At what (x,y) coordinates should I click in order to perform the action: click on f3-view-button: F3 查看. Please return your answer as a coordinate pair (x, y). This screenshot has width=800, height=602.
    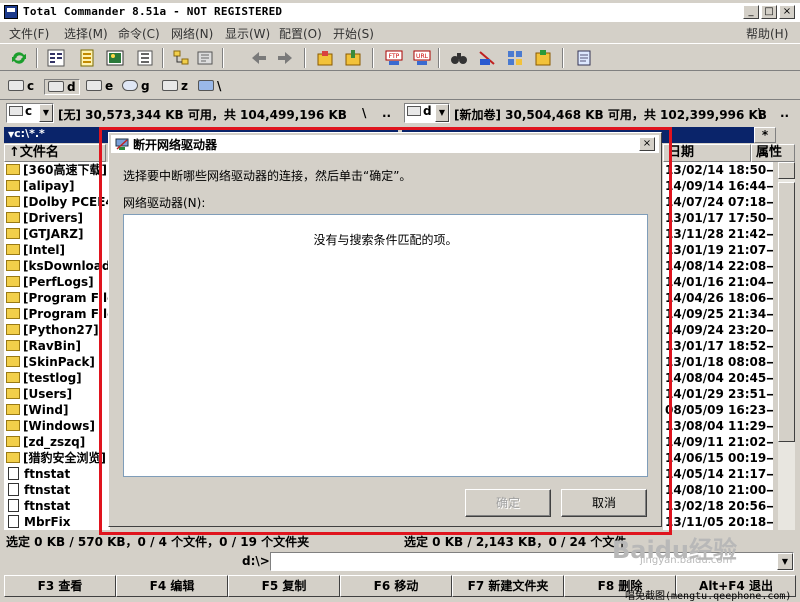
    Looking at the image, I should click on (60, 586).